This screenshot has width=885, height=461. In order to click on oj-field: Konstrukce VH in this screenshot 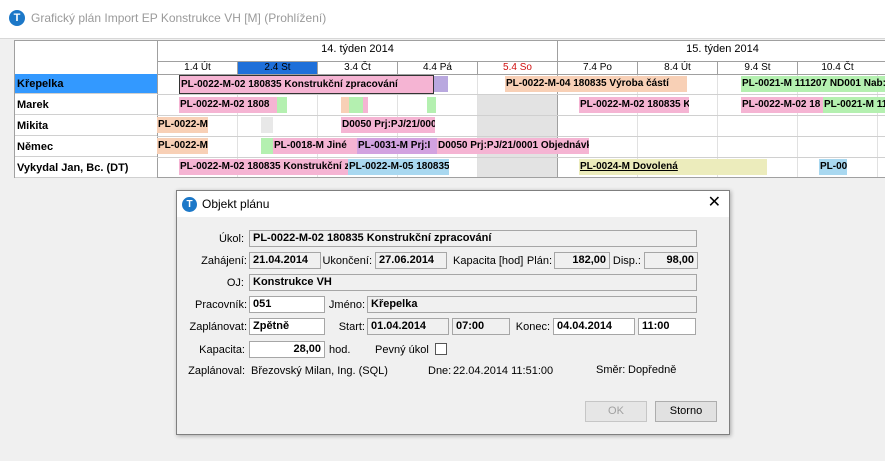, I will do `click(473, 282)`.